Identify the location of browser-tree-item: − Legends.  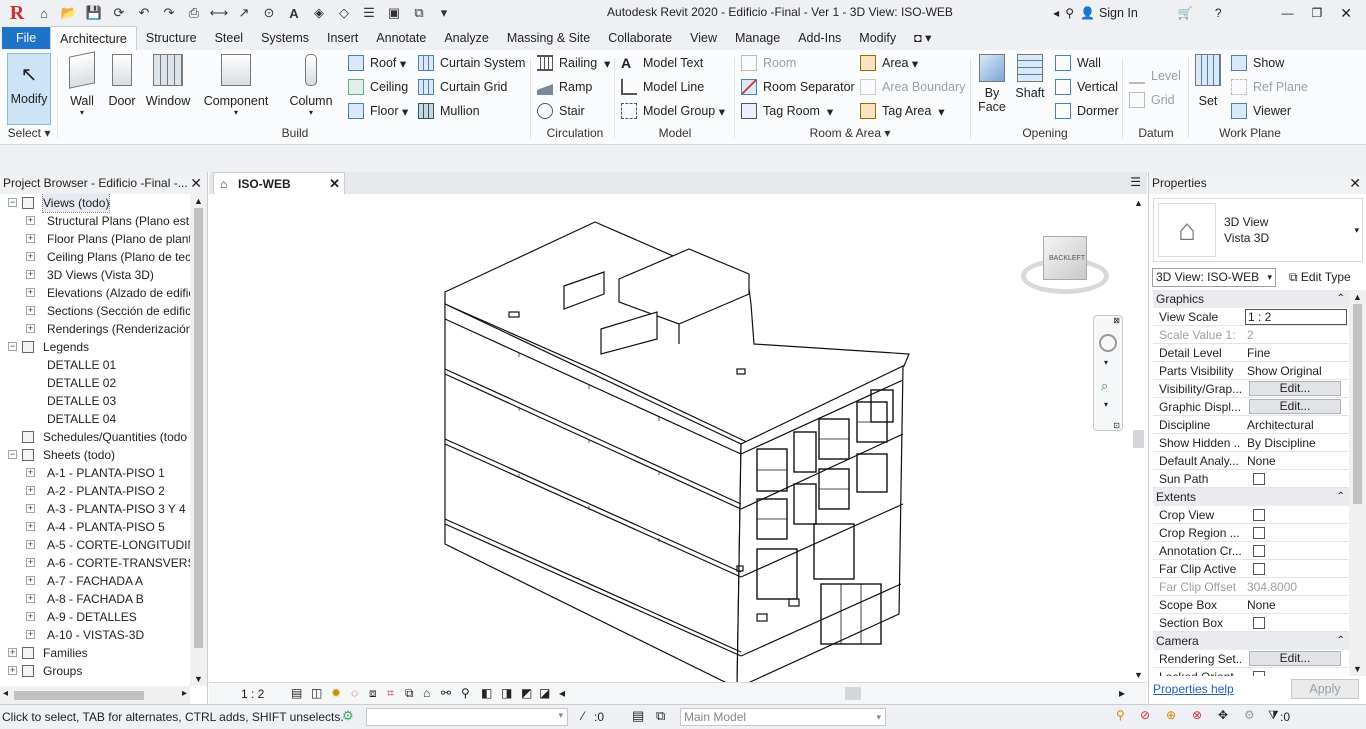
(95, 347).